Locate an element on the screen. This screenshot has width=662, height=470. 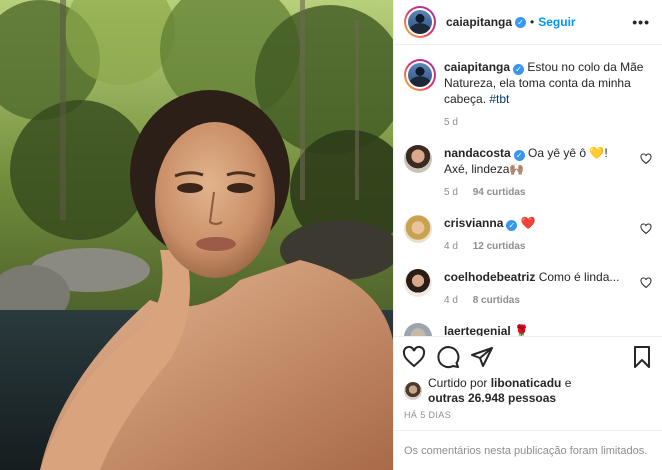
likes-count: outras 26.948 pessoas is located at coordinates (492, 398).